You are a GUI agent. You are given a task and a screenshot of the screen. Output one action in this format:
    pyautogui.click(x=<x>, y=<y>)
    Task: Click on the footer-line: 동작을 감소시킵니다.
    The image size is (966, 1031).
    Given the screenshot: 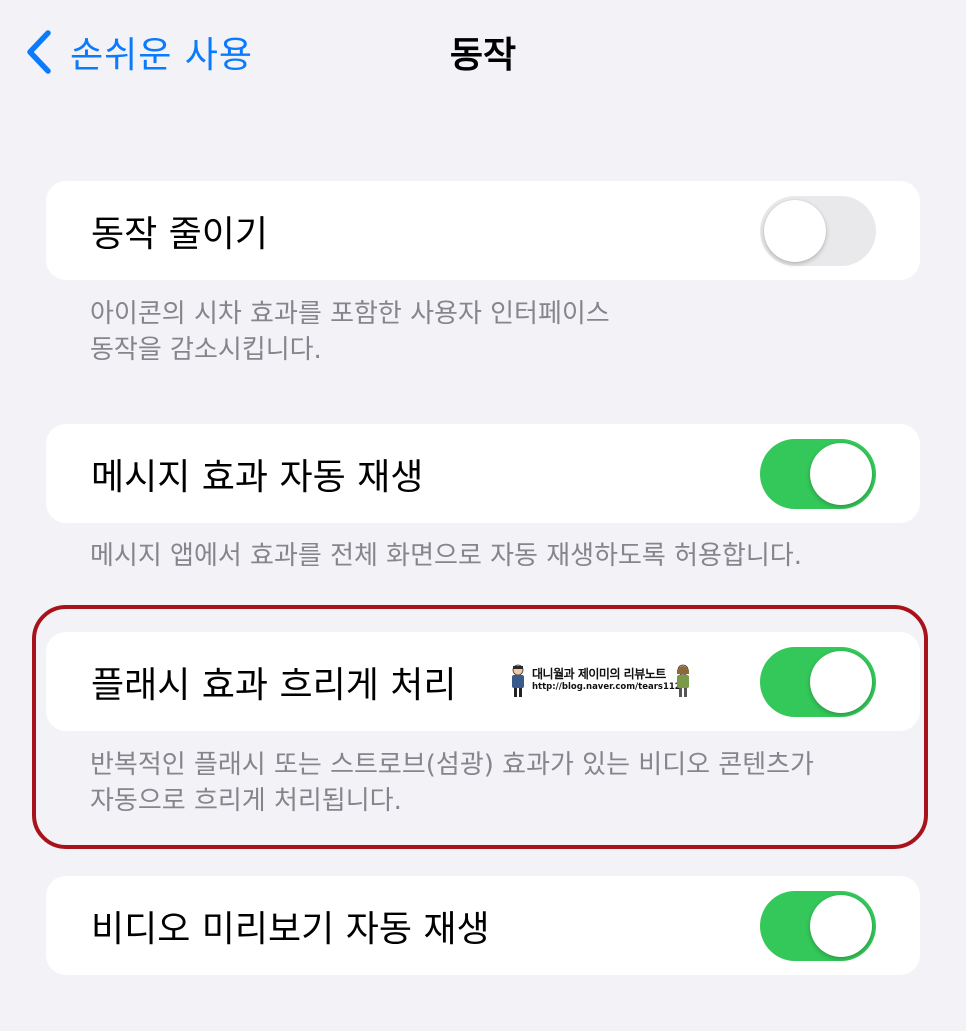 What is the action you would take?
    pyautogui.click(x=206, y=350)
    